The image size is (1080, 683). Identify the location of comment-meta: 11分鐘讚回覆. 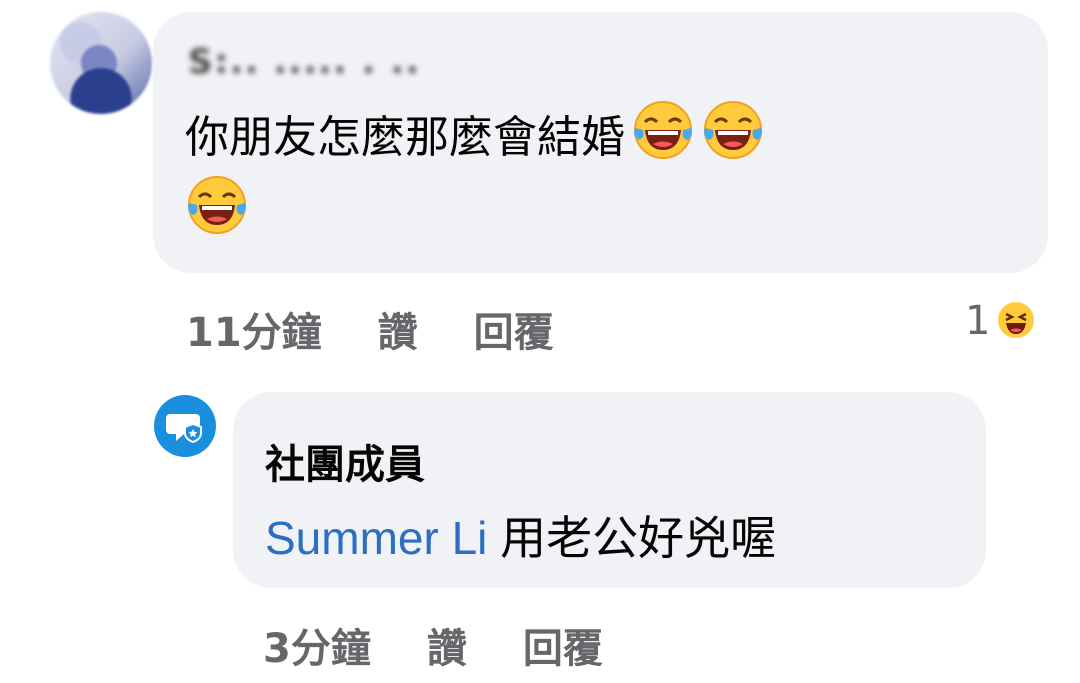
(370, 329).